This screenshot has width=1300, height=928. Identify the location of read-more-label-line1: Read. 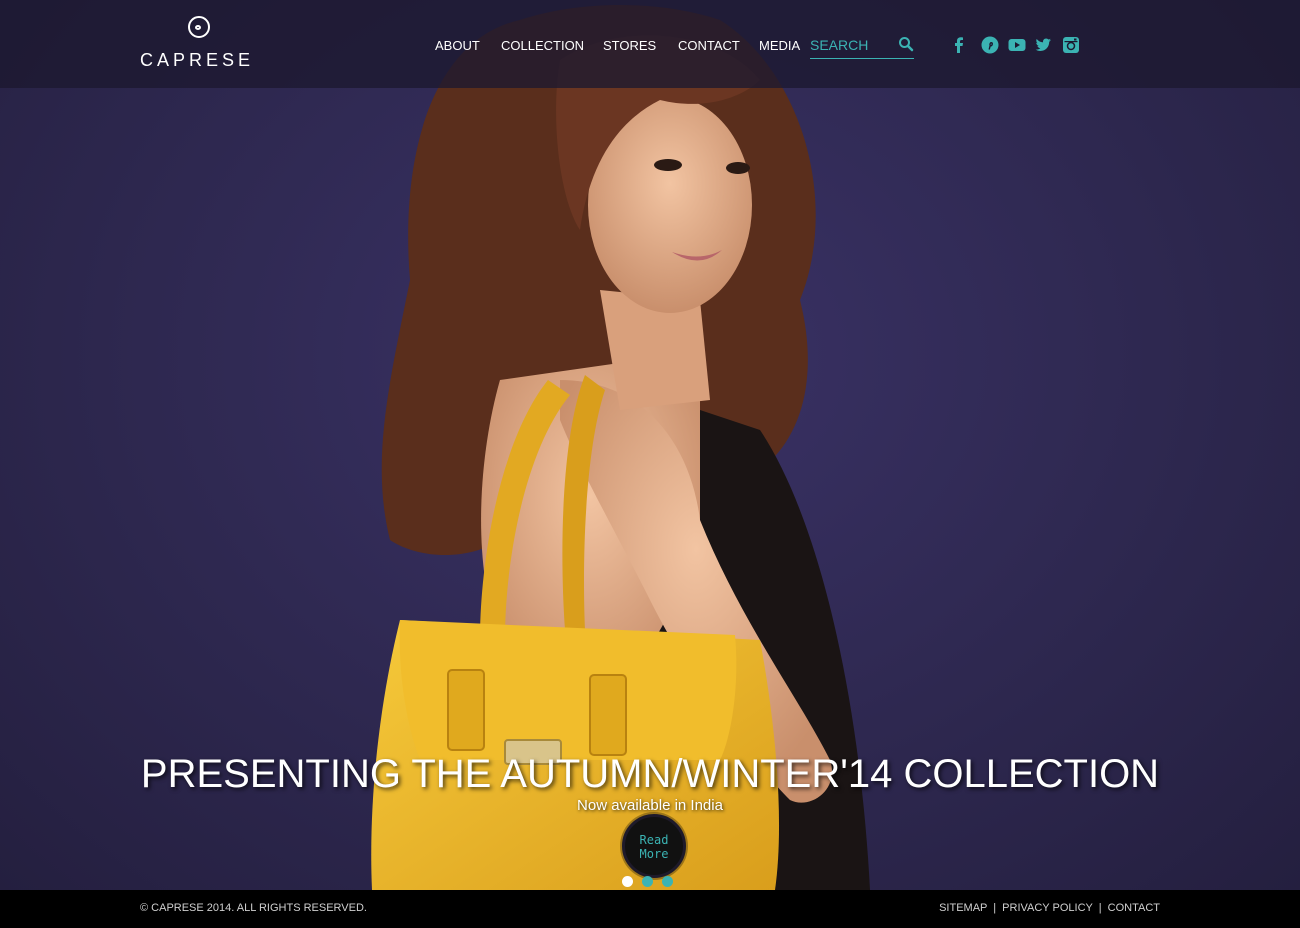
(654, 840).